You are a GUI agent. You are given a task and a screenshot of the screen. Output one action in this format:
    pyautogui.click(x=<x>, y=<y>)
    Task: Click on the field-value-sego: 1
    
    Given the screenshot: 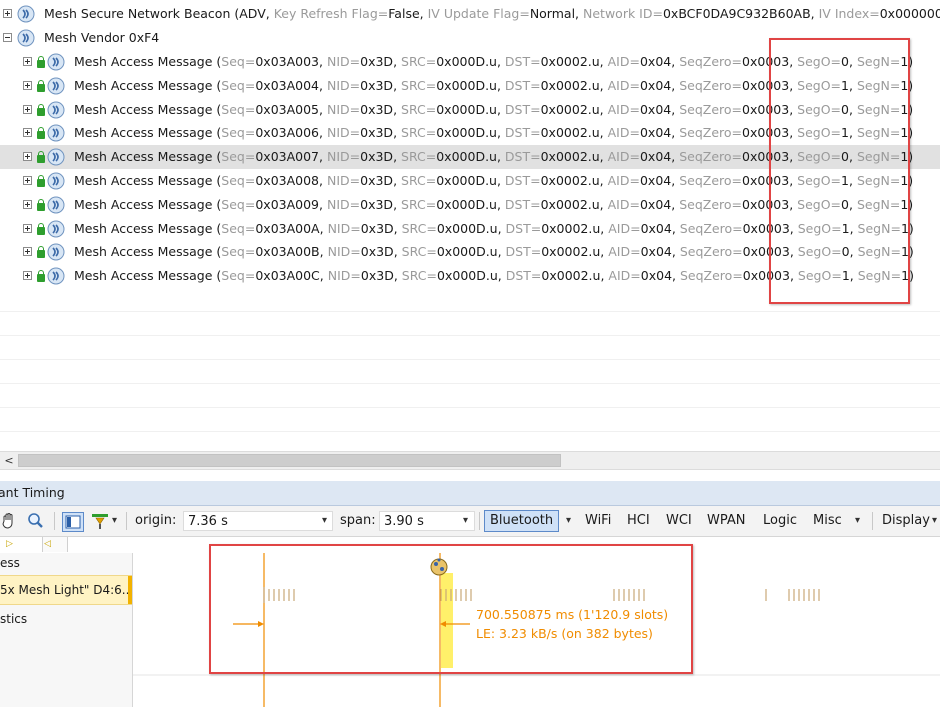 What is the action you would take?
    pyautogui.click(x=845, y=276)
    